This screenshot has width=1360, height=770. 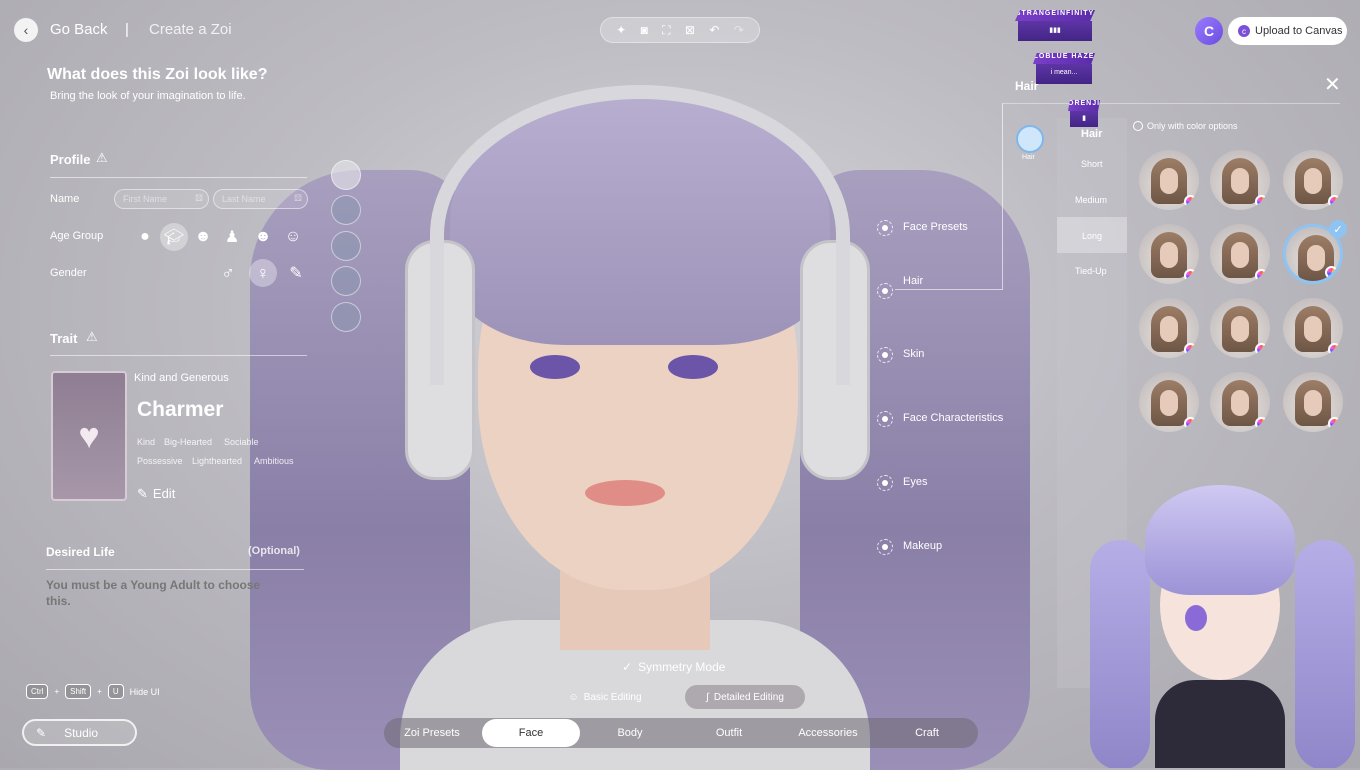 What do you see at coordinates (263, 273) in the screenshot?
I see `female-icon: ♀` at bounding box center [263, 273].